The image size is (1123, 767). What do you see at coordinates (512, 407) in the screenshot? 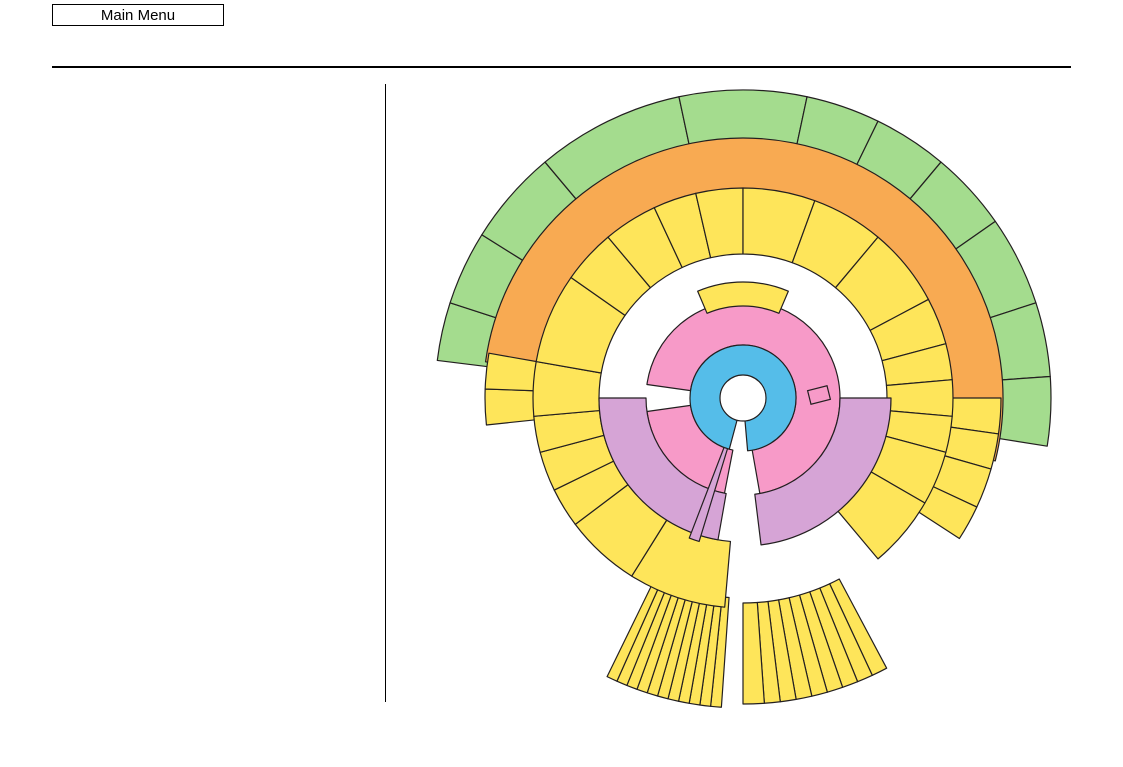
I see `ring-yellow-outer-segment` at bounding box center [512, 407].